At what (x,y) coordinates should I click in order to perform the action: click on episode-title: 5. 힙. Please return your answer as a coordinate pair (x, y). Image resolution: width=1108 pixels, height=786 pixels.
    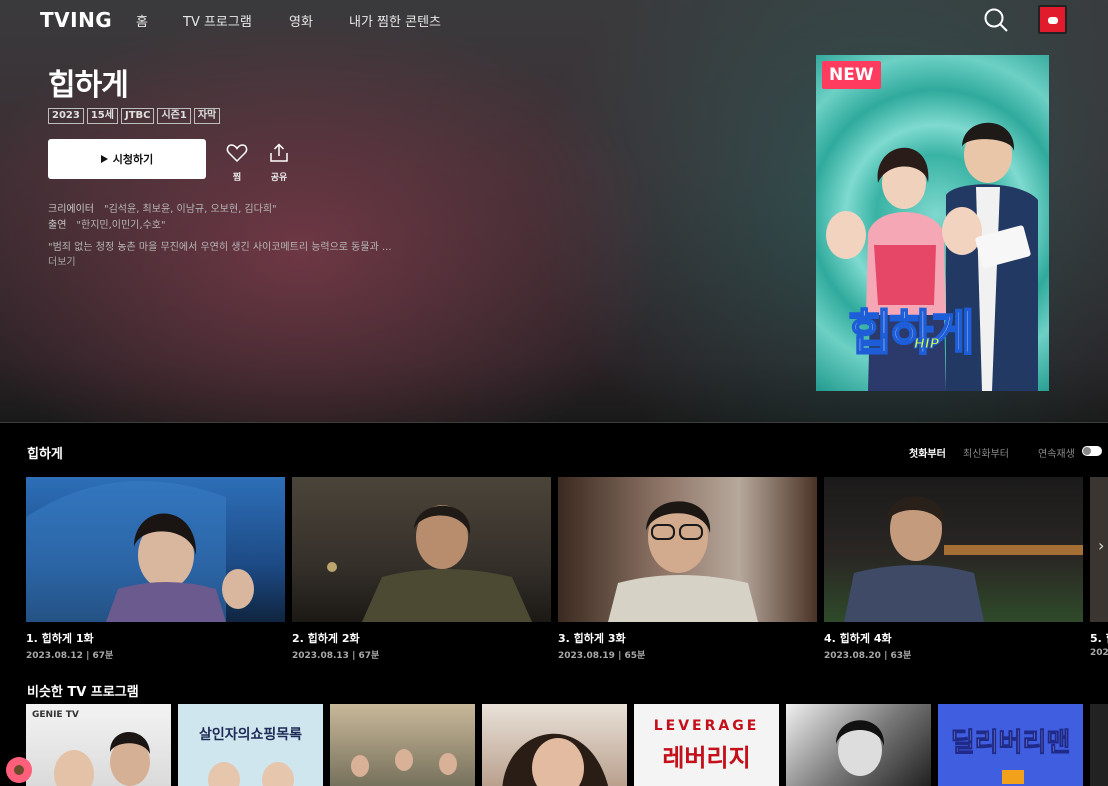
    Looking at the image, I should click on (1099, 638).